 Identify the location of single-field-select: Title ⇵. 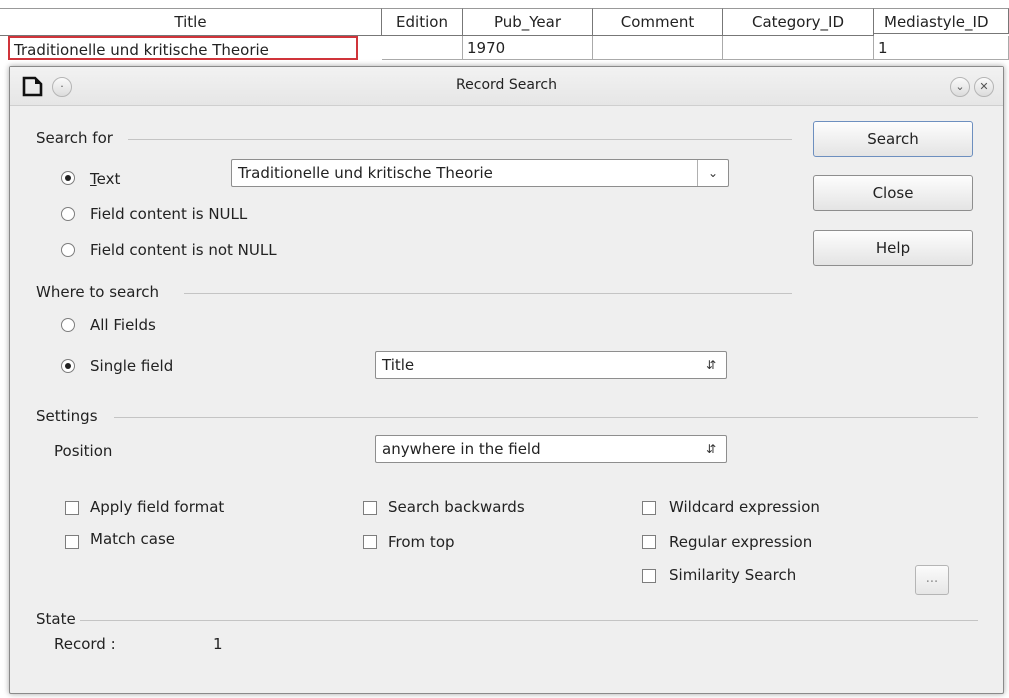
(551, 365).